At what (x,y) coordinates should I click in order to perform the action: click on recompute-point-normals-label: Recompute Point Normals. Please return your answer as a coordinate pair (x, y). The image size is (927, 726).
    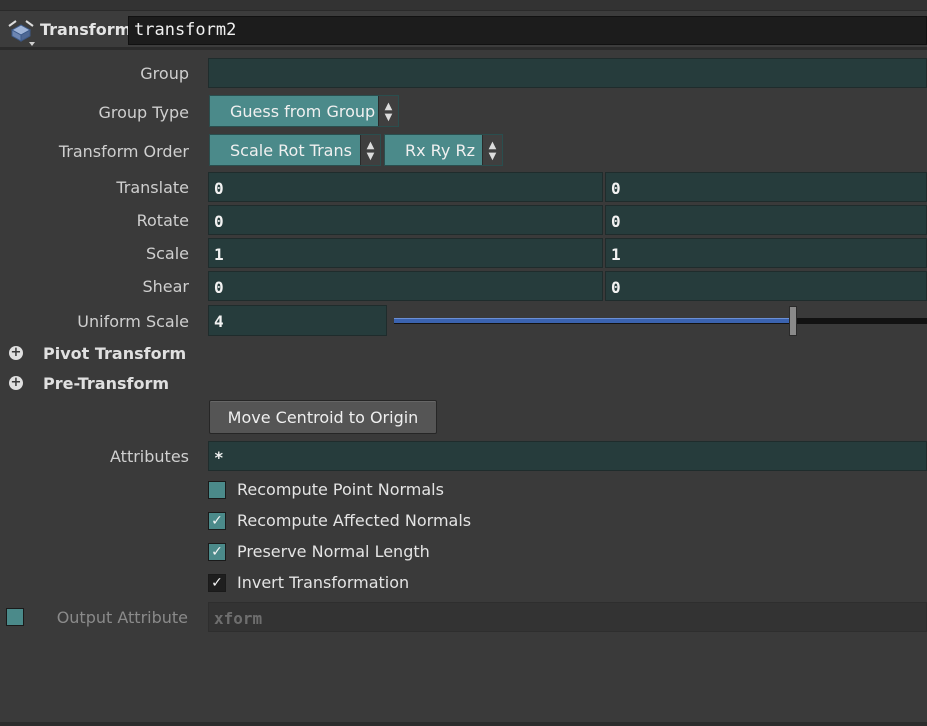
    Looking at the image, I should click on (340, 489).